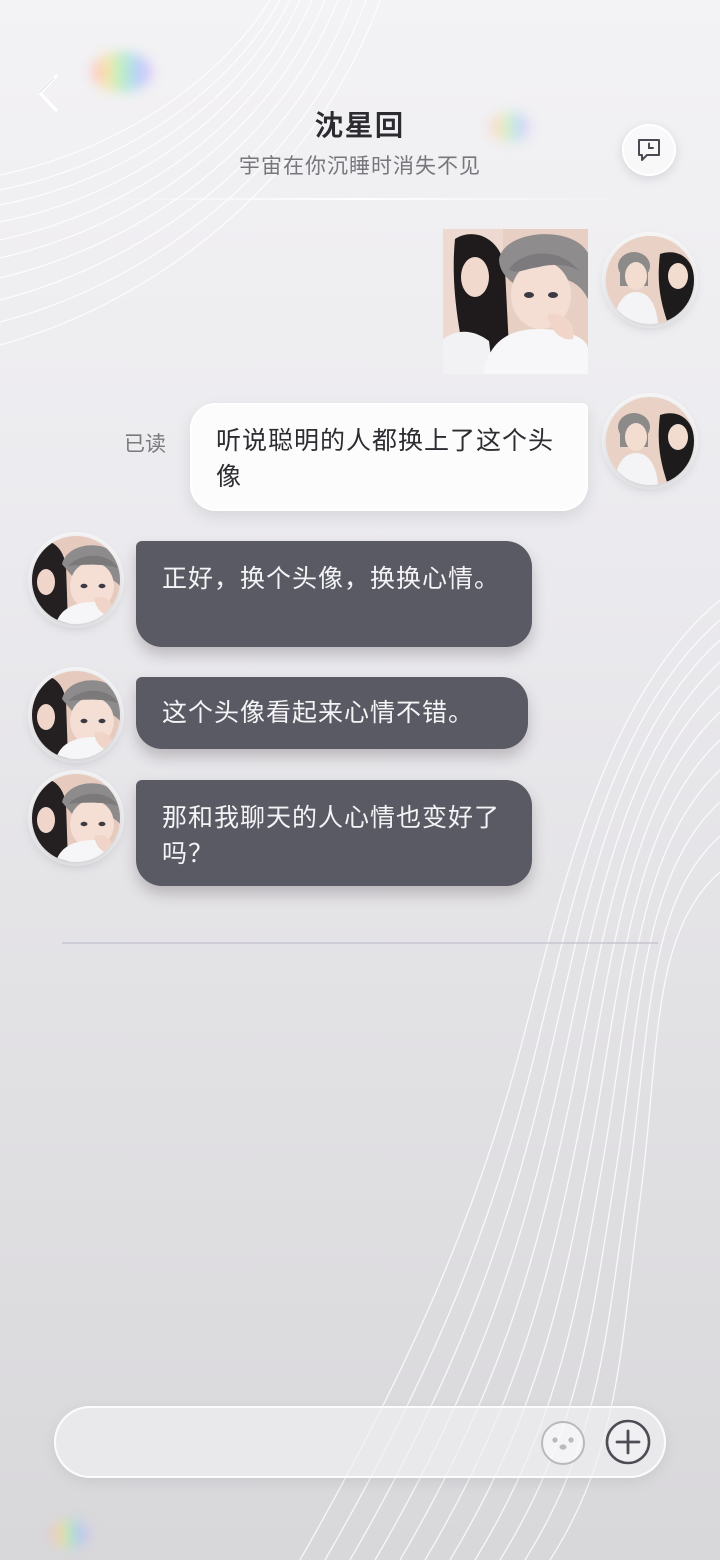 The height and width of the screenshot is (1560, 720). Describe the element at coordinates (334, 594) in the screenshot. I see `message-bubble-incoming: 正好，换个头像，换换心情。` at that location.